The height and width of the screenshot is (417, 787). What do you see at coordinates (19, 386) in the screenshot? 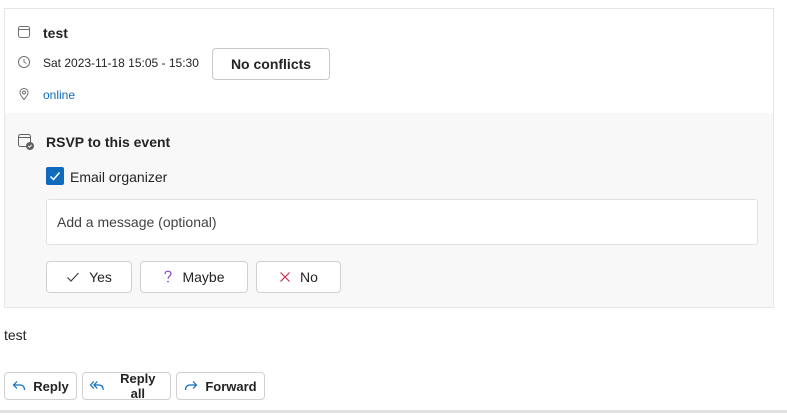
I see `reply-arrow-icon` at bounding box center [19, 386].